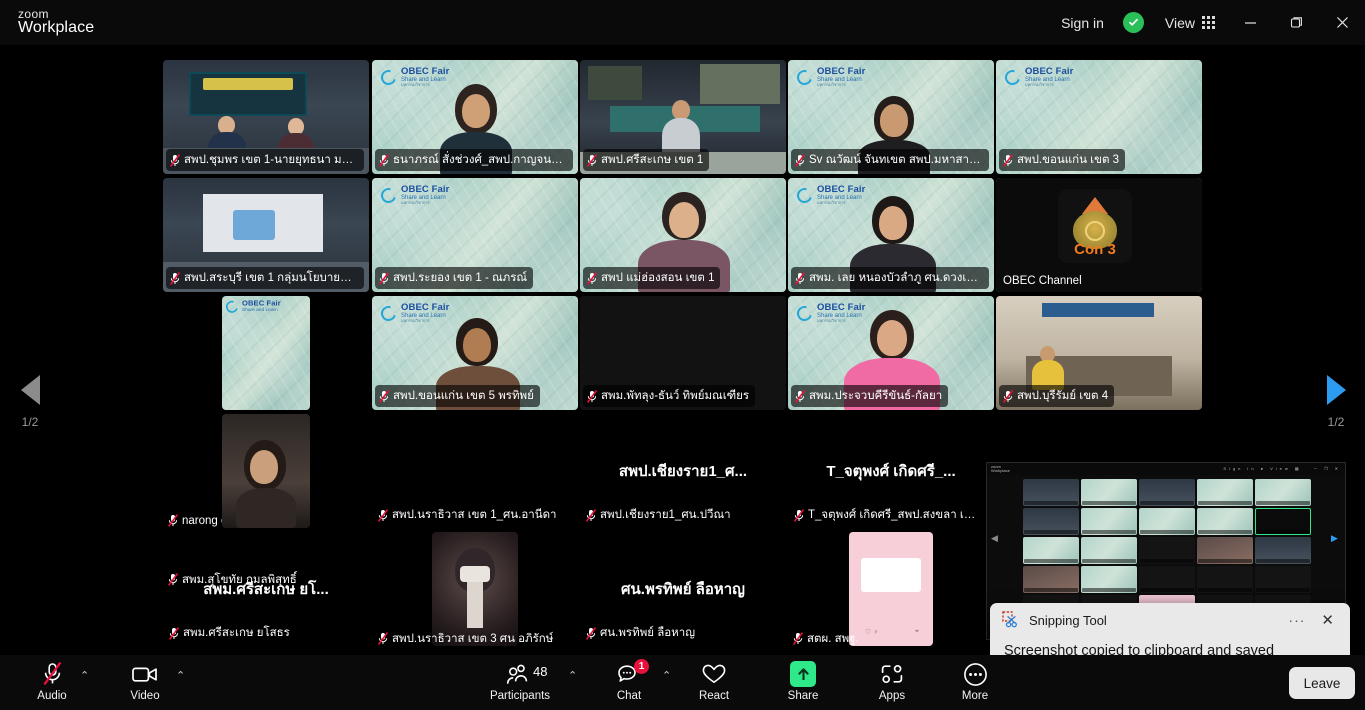  I want to click on tile-name-label: สพป.นราธิวาส เขต 1_ศน.อานีดา, so click(468, 515).